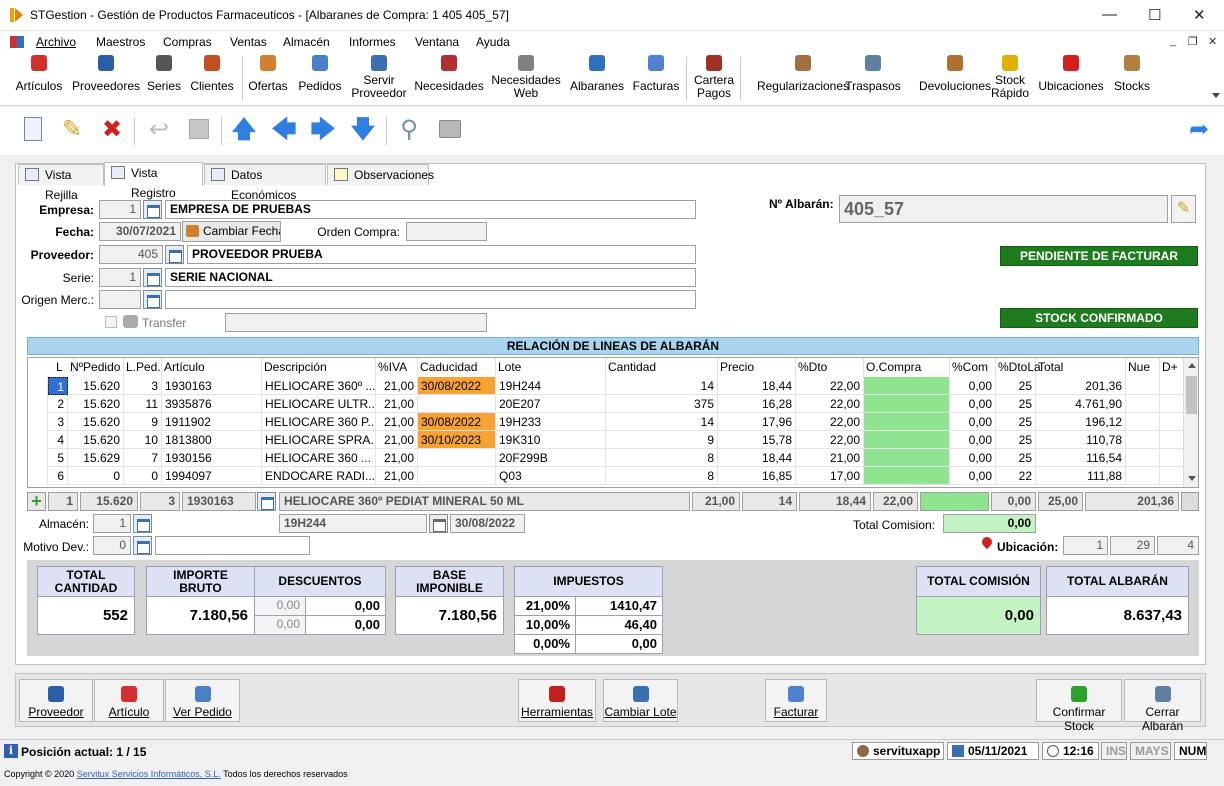 Image resolution: width=1224 pixels, height=786 pixels. Describe the element at coordinates (39, 74) in the screenshot. I see `ribbon-articles-button: Artículos` at that location.